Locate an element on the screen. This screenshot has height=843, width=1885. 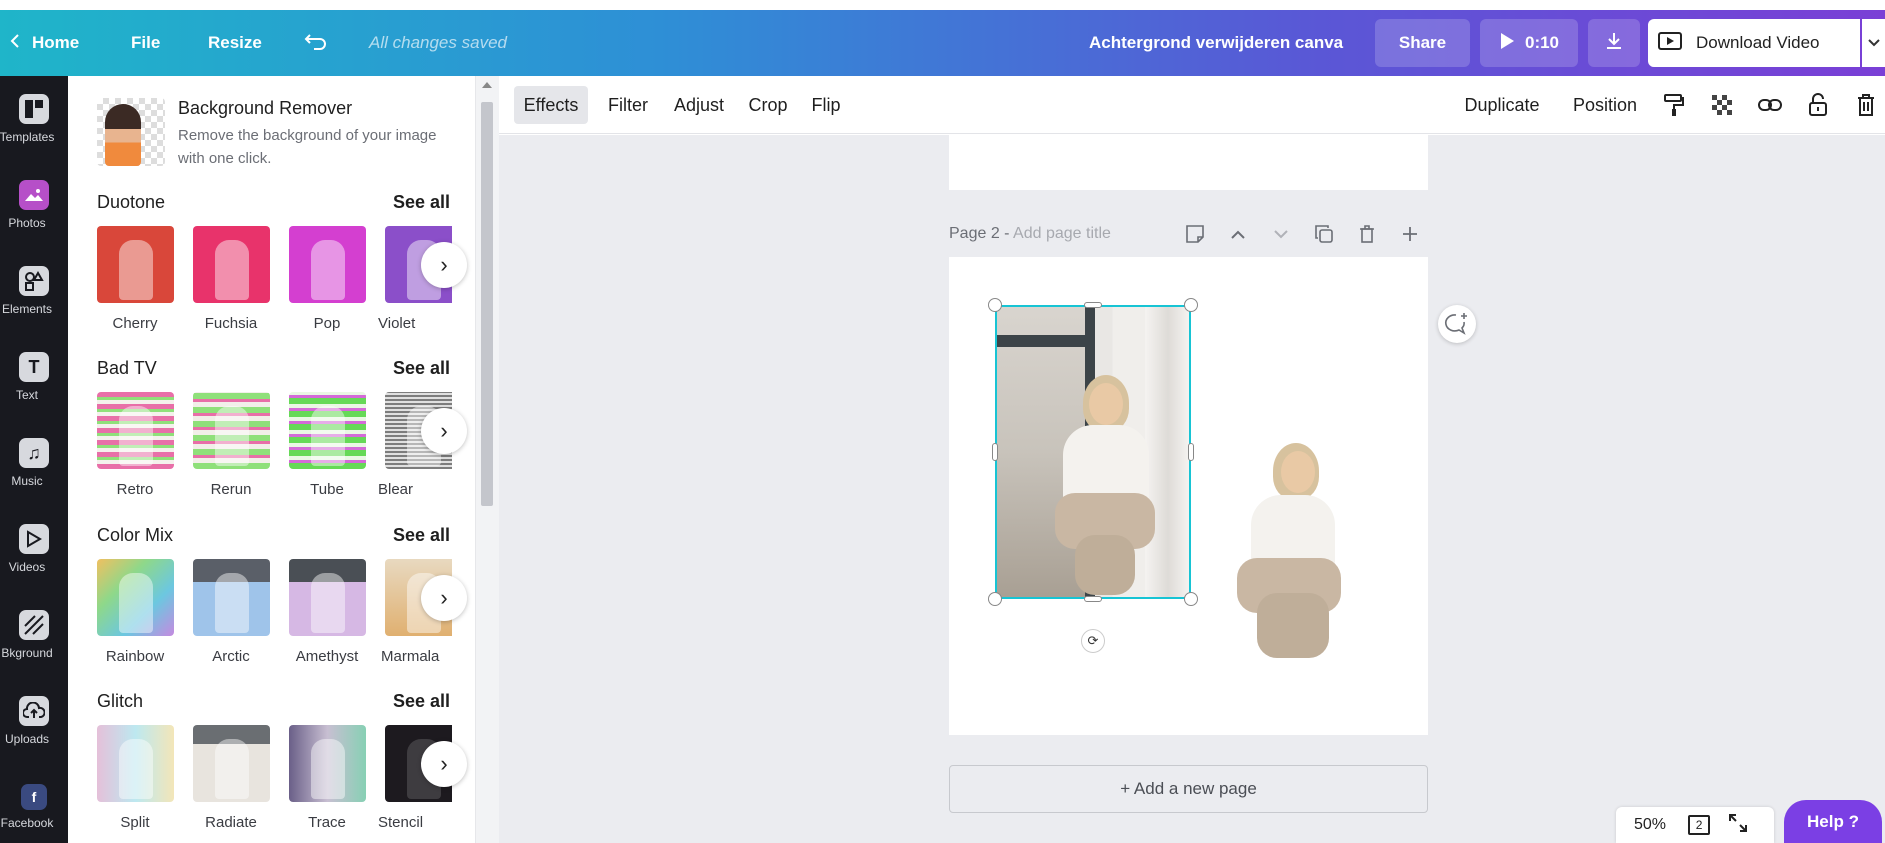
effect-thumb-tube is located at coordinates (327, 430).